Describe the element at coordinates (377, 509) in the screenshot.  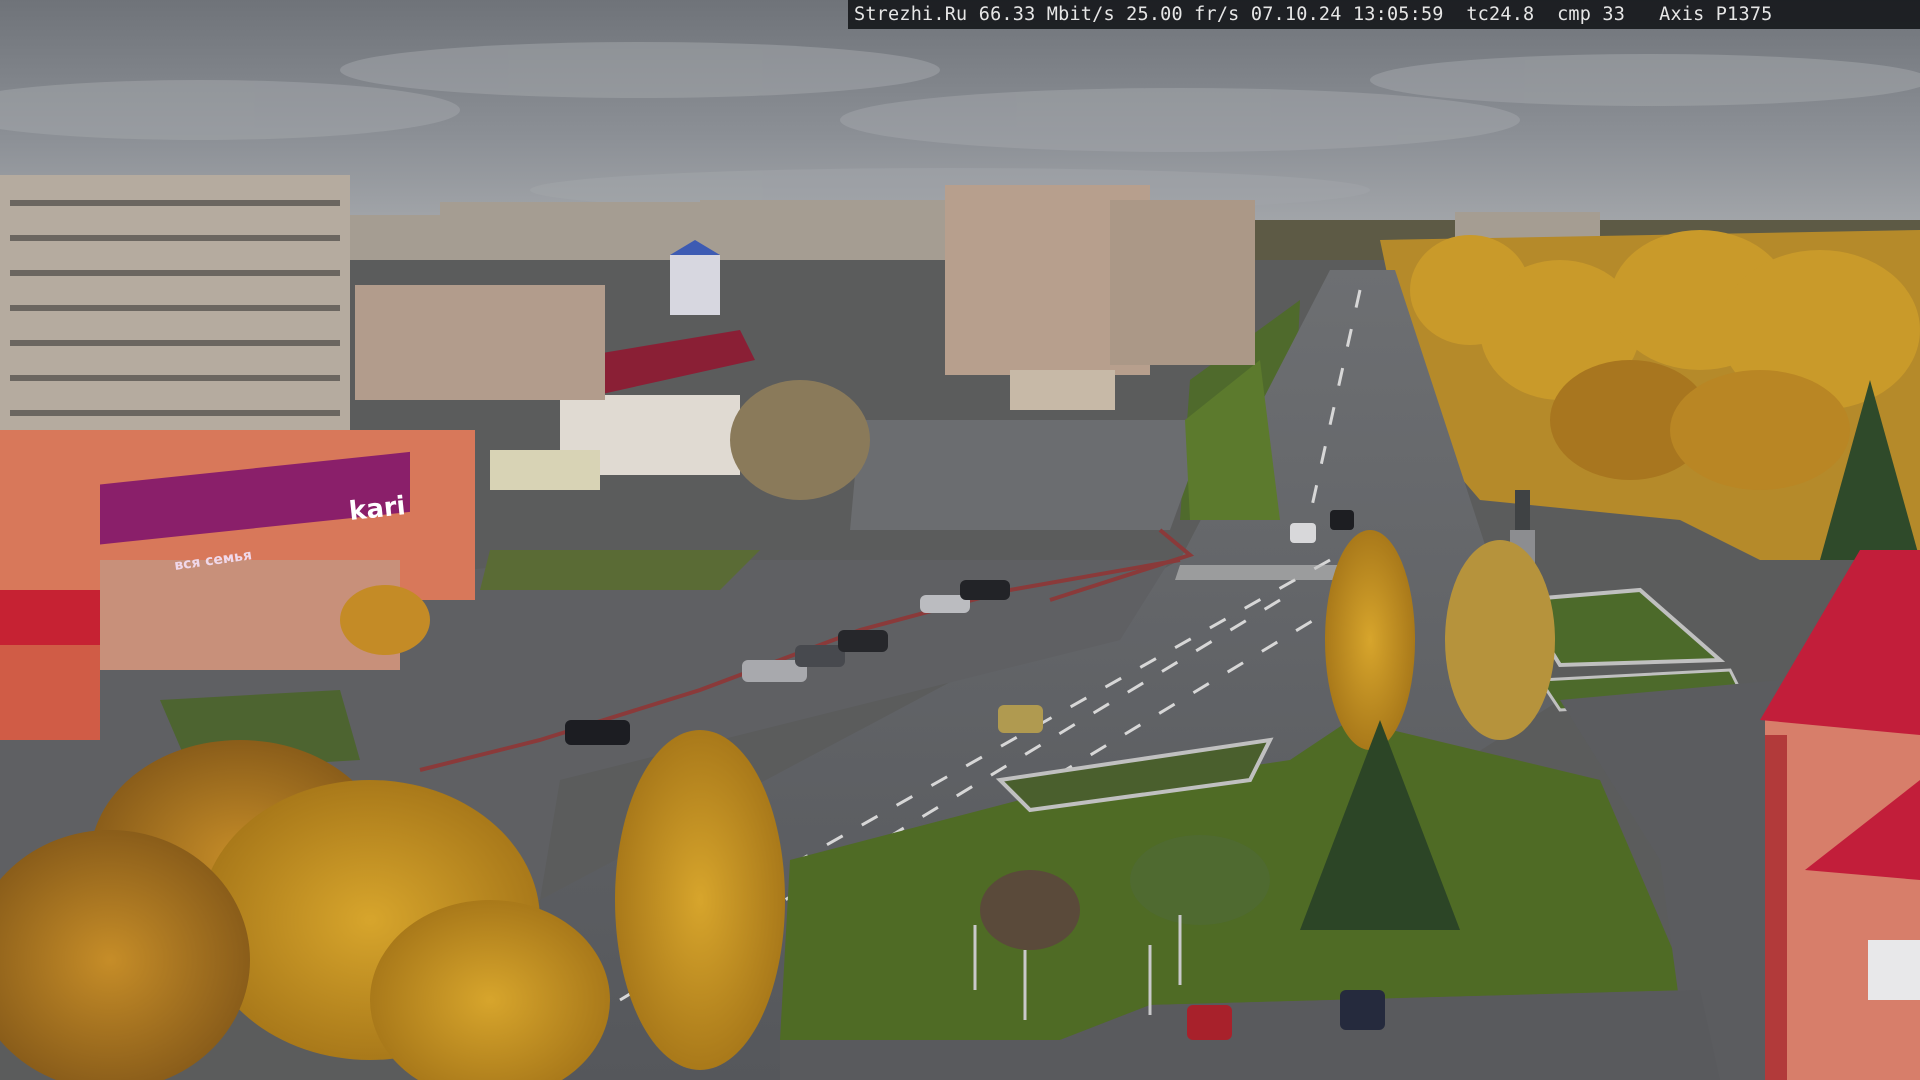
I see `kari-logo-sign: kari` at that location.